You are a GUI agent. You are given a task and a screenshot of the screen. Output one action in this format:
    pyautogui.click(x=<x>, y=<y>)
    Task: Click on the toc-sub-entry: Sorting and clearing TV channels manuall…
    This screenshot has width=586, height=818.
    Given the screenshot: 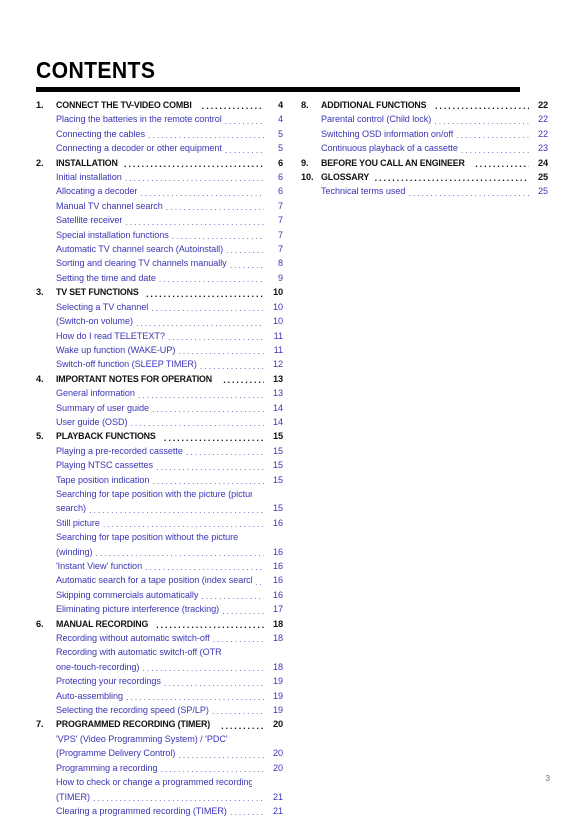 What is the action you would take?
    pyautogui.click(x=159, y=263)
    